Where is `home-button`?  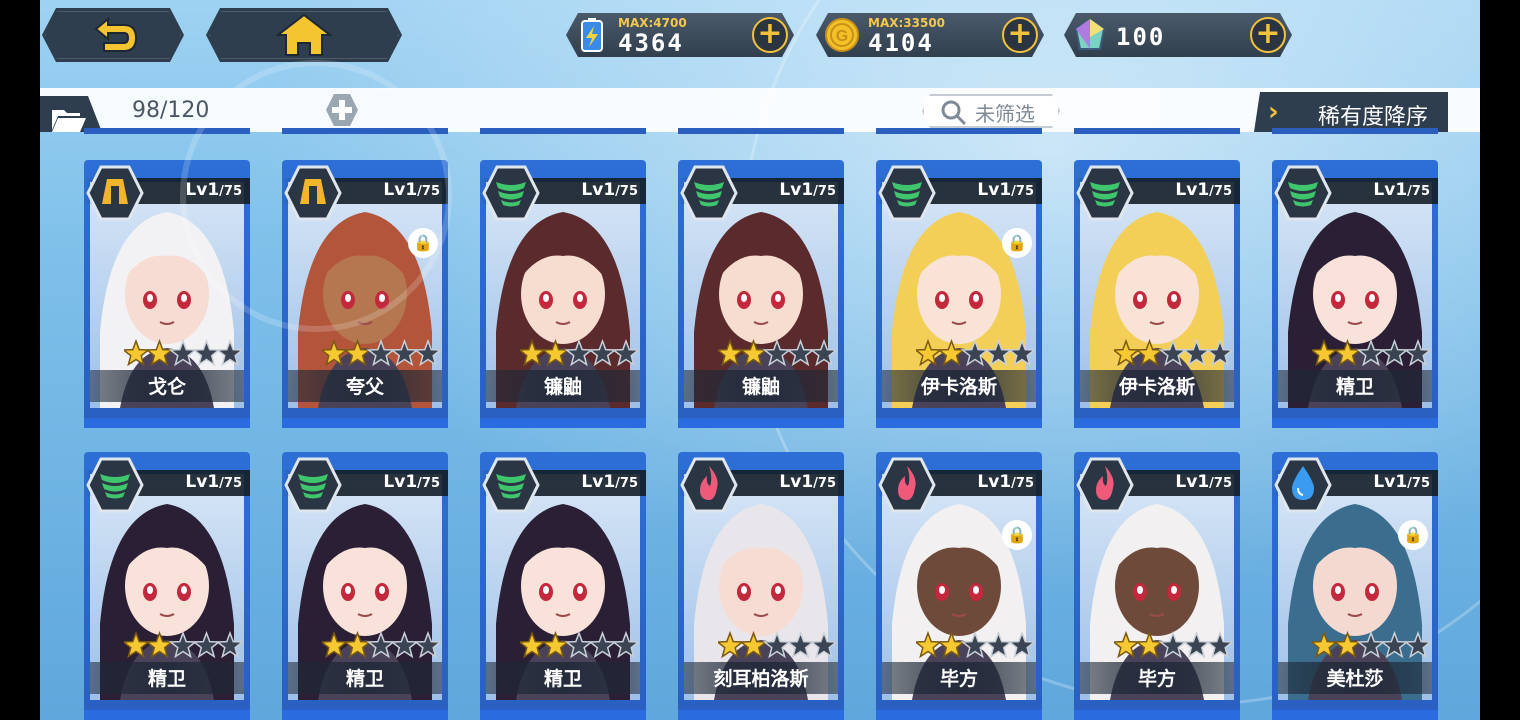 home-button is located at coordinates (304, 35).